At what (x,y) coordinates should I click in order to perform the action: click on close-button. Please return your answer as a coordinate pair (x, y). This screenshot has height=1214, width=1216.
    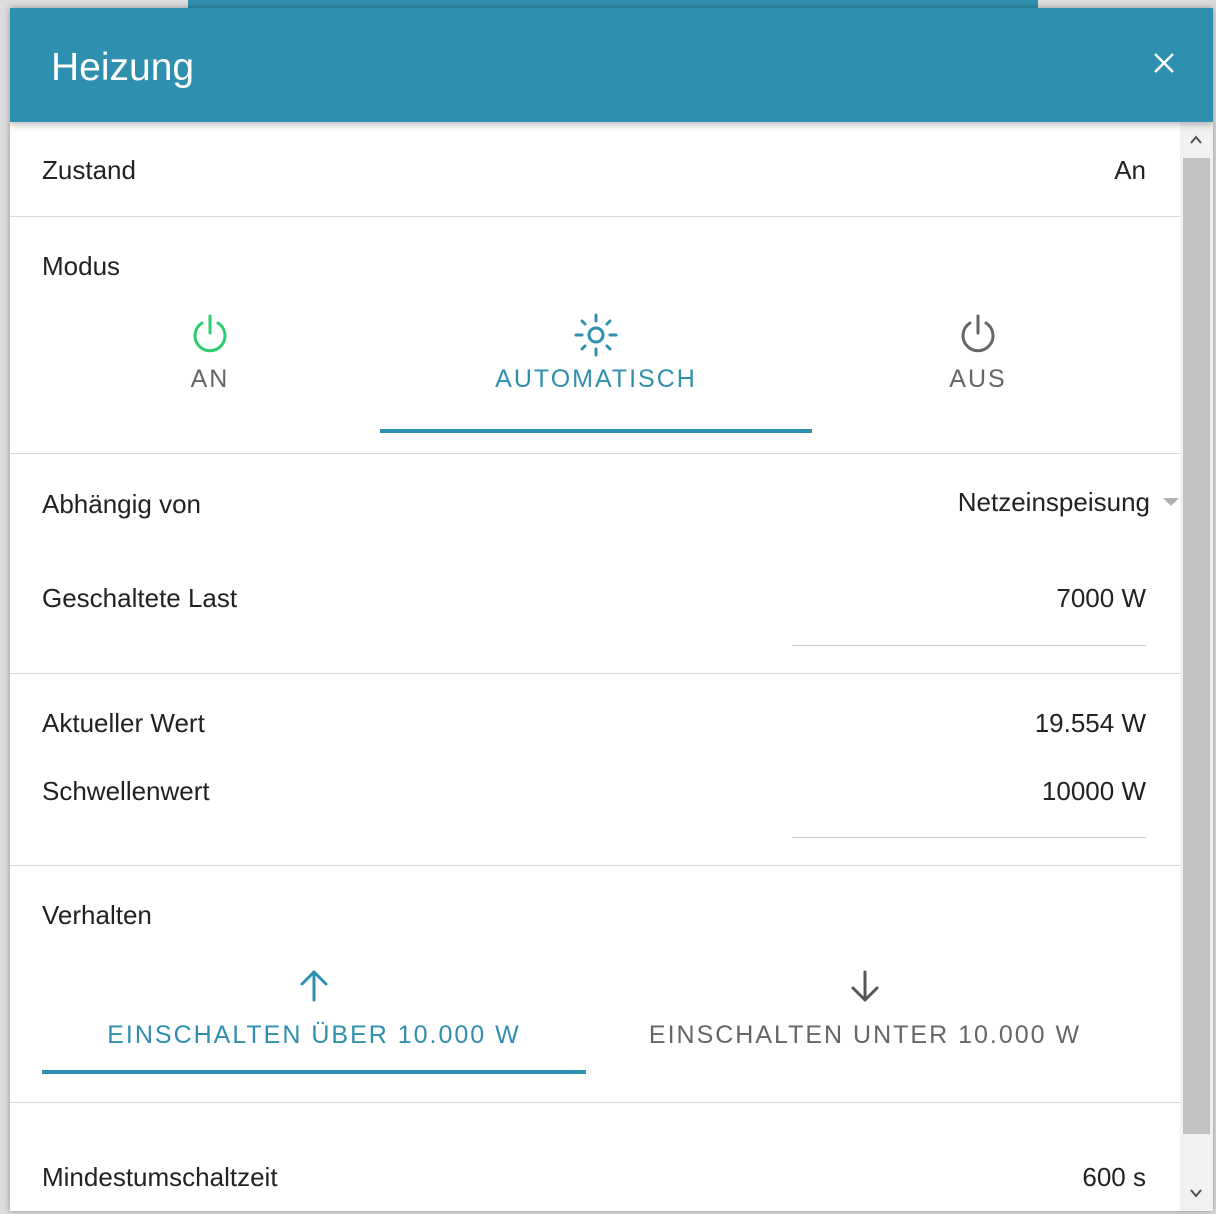
    Looking at the image, I should click on (1164, 63).